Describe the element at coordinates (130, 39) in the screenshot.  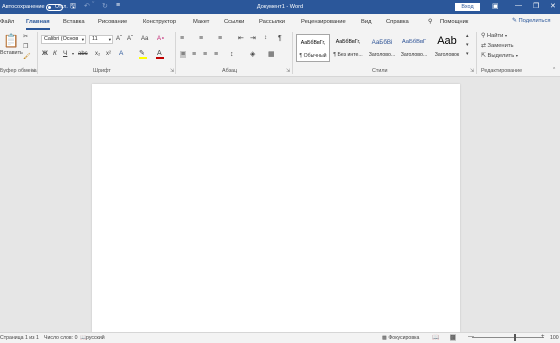
I see `shrink-font-icon: Aˇ` at that location.